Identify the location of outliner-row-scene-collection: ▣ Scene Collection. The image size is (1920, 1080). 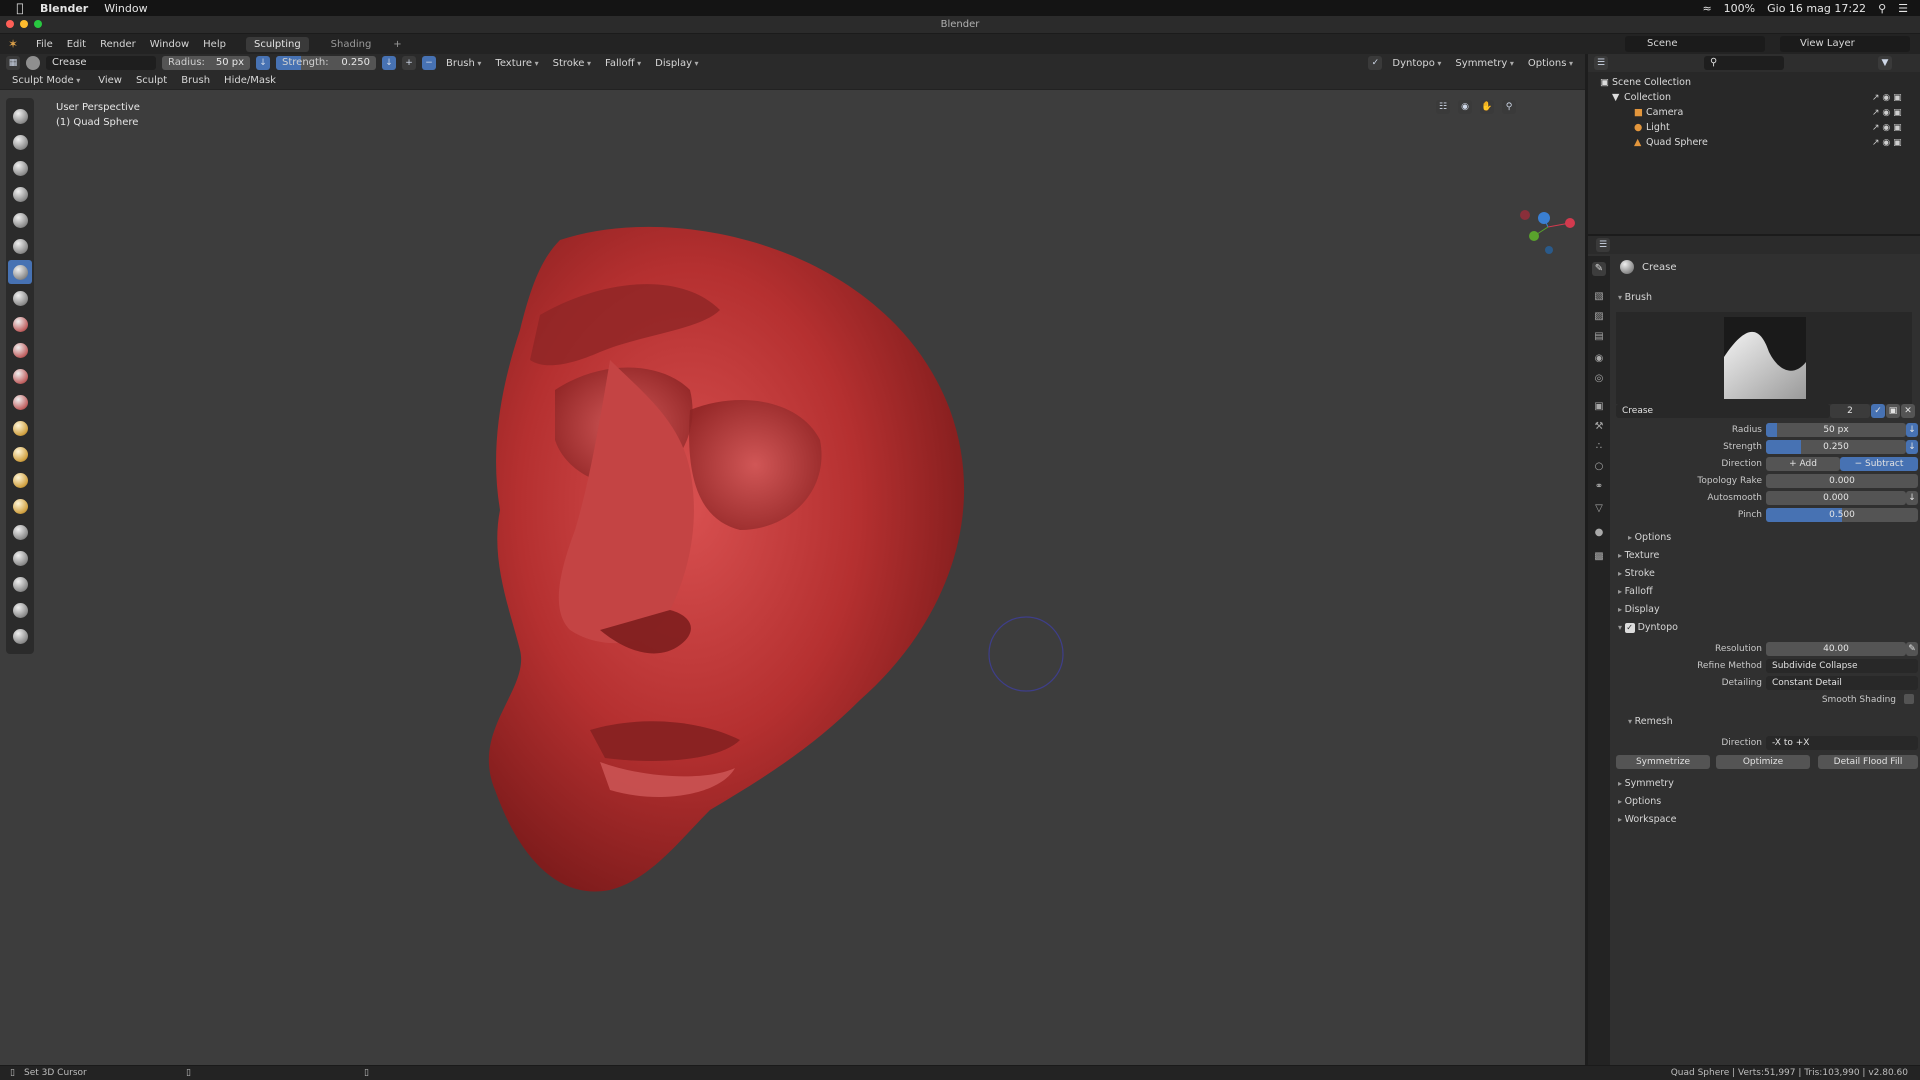
(1645, 83).